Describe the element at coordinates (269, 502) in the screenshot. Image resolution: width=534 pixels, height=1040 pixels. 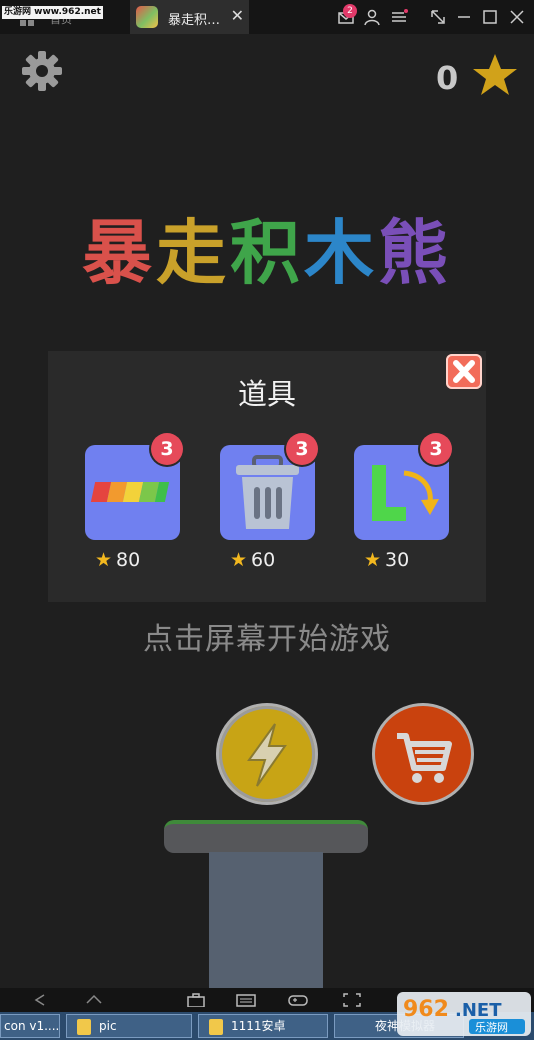
I see `prop-item-trash: 3 ★ 60` at that location.